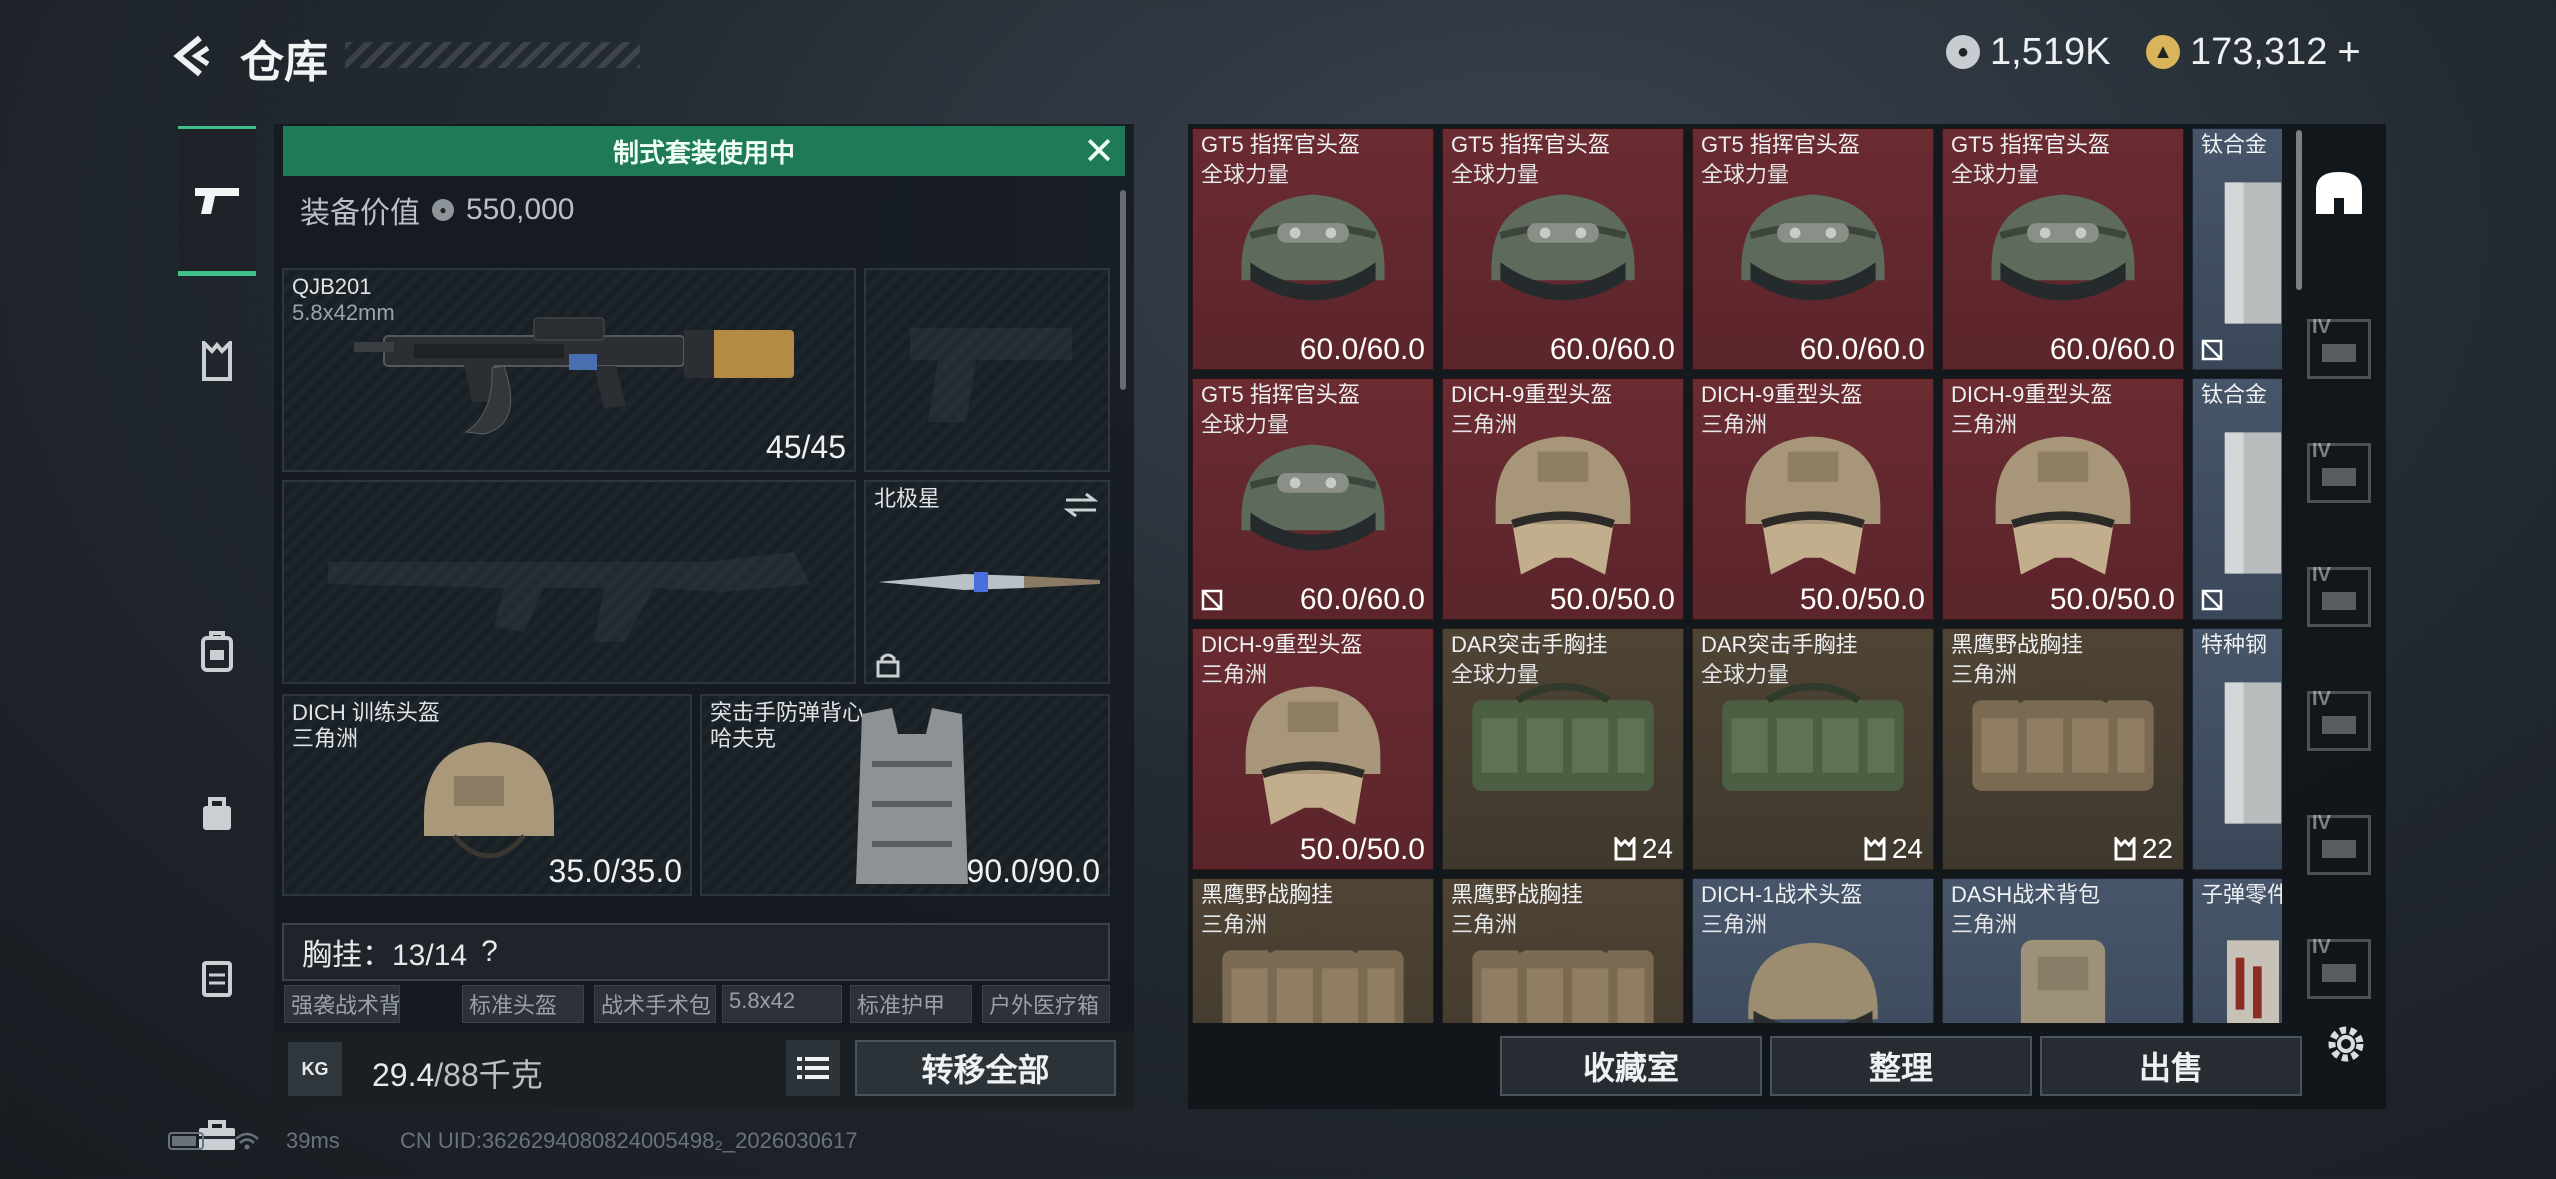 The image size is (2556, 1179). I want to click on armor-map: 哈夫克, so click(743, 738).